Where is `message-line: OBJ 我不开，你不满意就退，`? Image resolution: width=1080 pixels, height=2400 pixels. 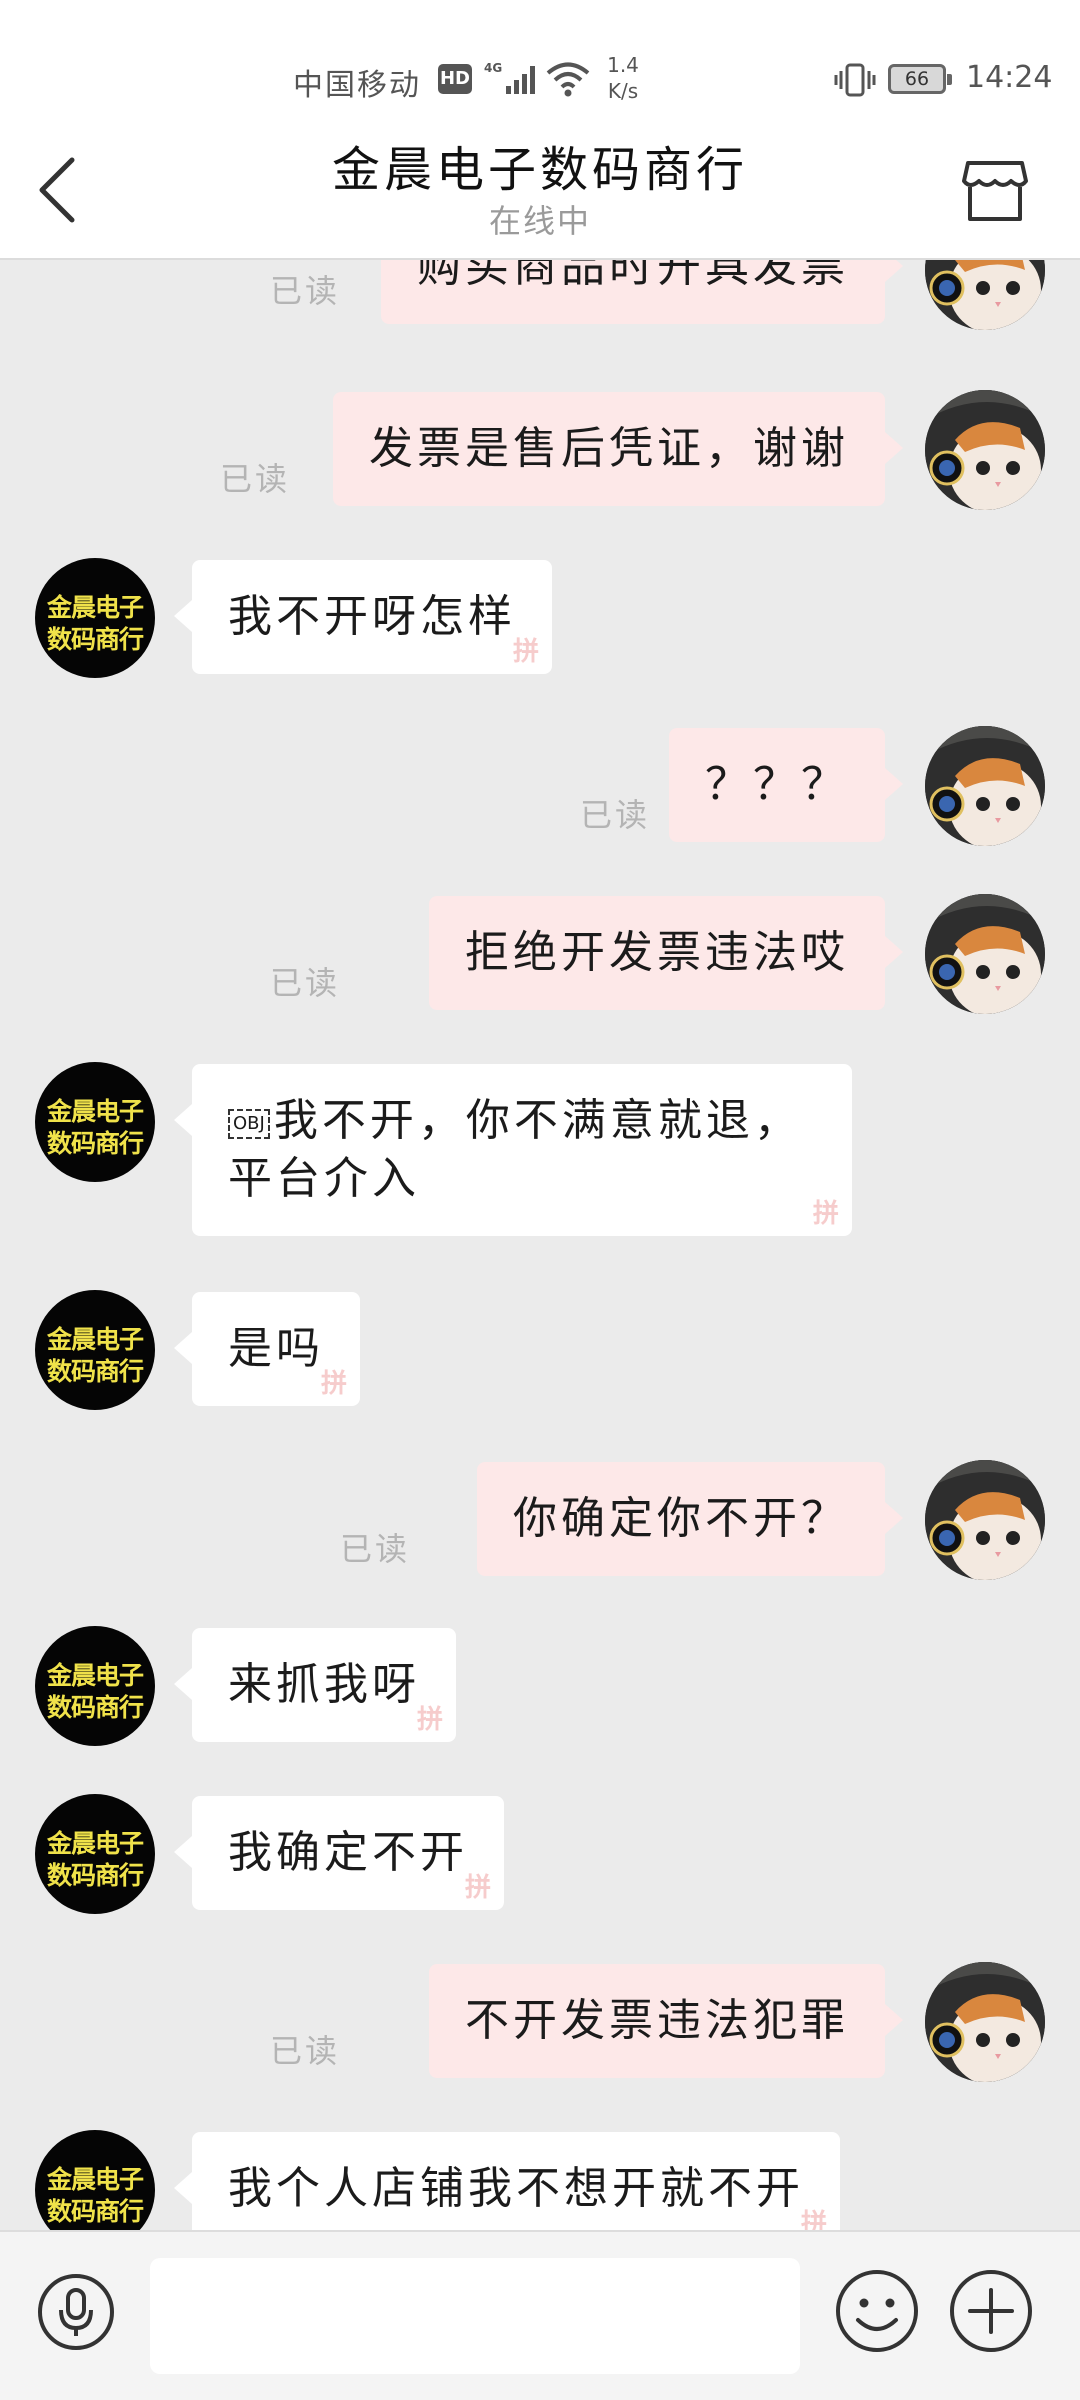
message-line: OBJ 我不开，你不满意就退， is located at coordinates (515, 1121).